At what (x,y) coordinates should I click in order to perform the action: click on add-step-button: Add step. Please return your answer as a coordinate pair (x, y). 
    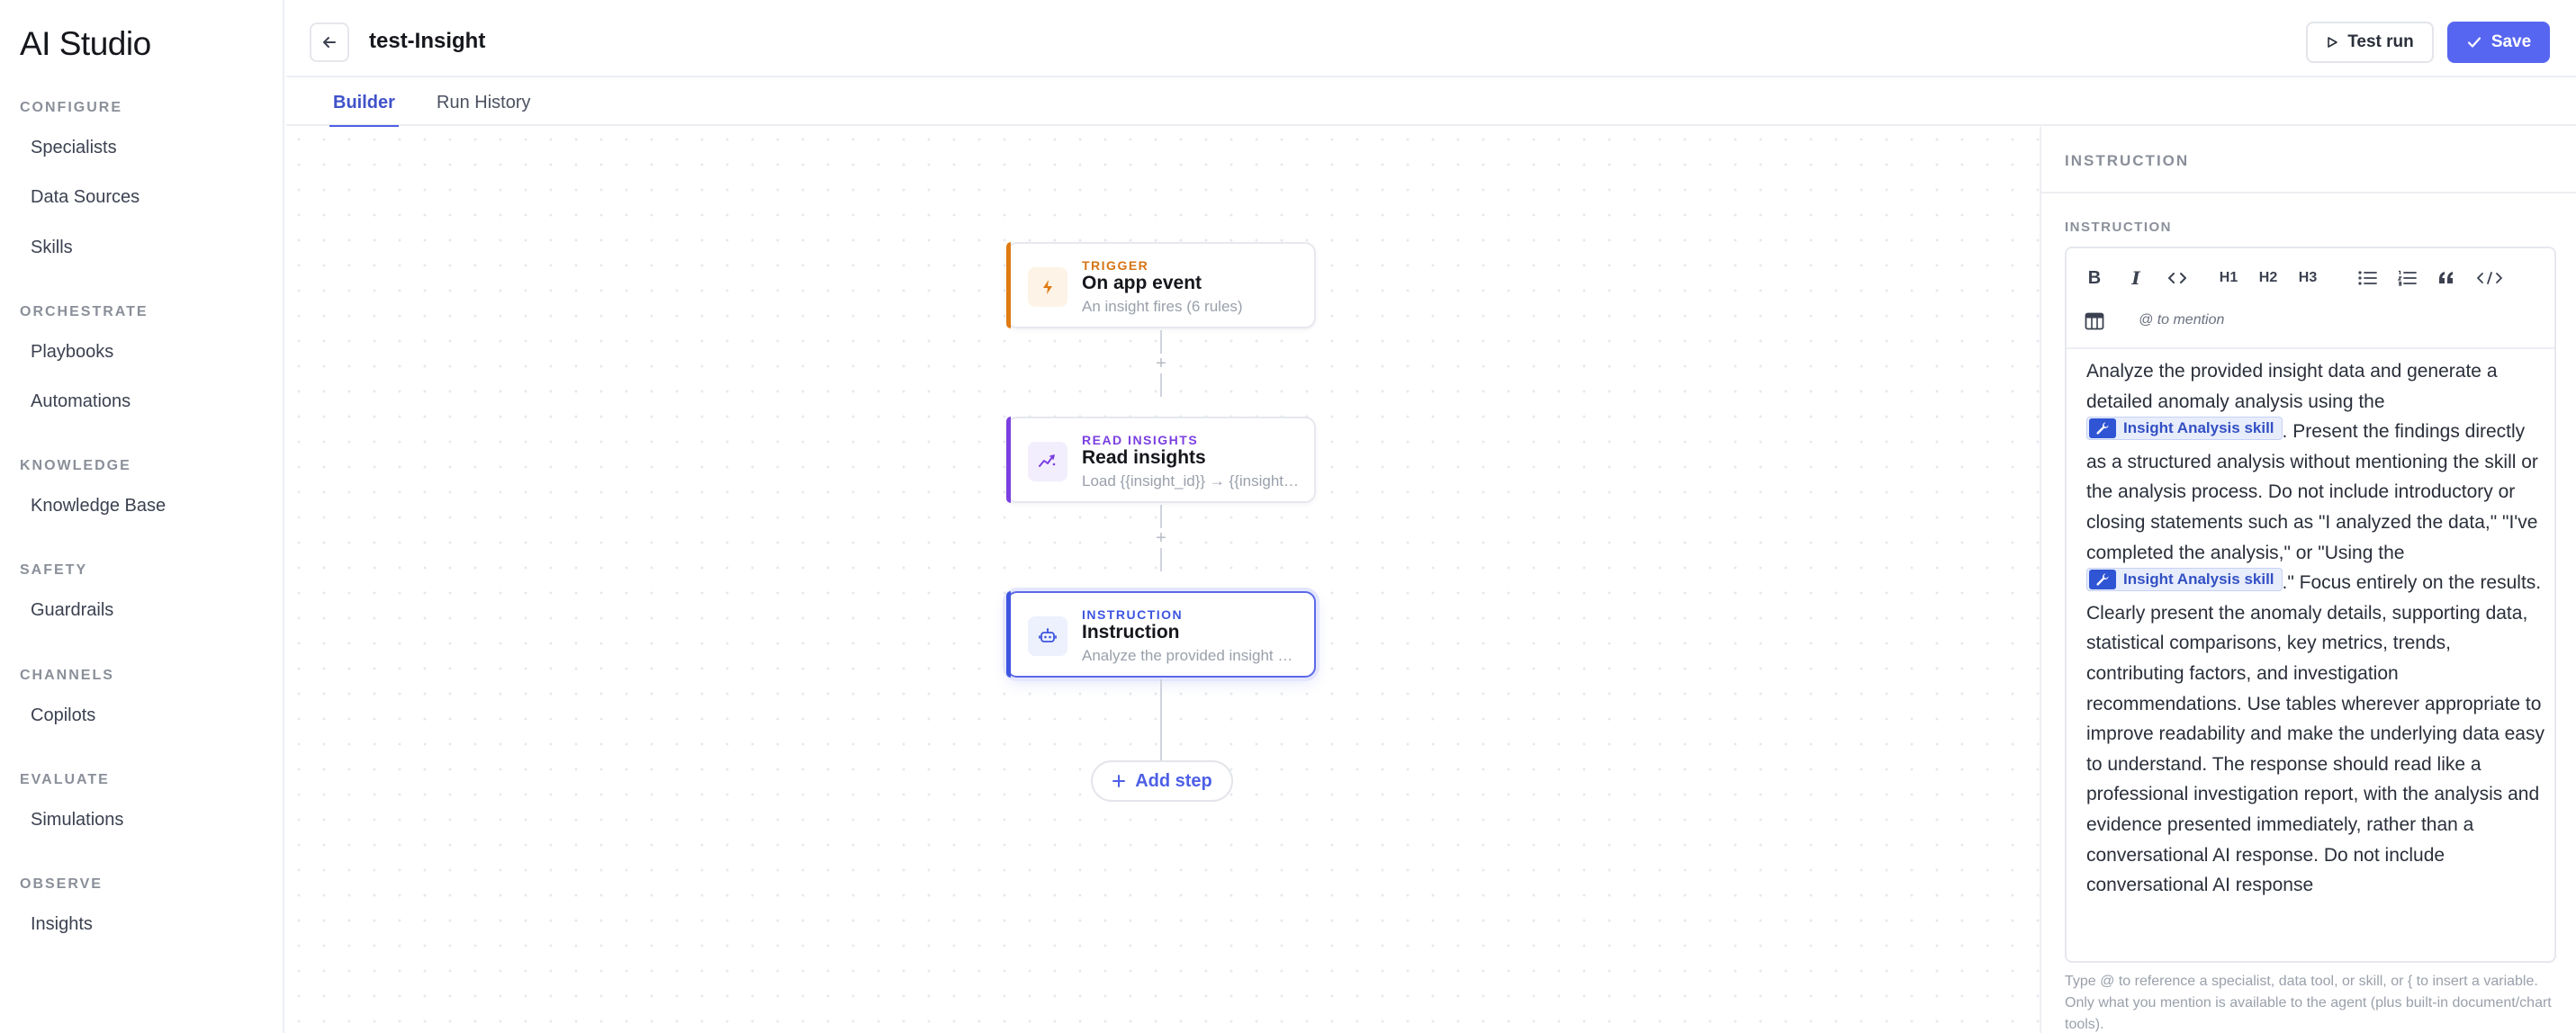
    Looking at the image, I should click on (1162, 781).